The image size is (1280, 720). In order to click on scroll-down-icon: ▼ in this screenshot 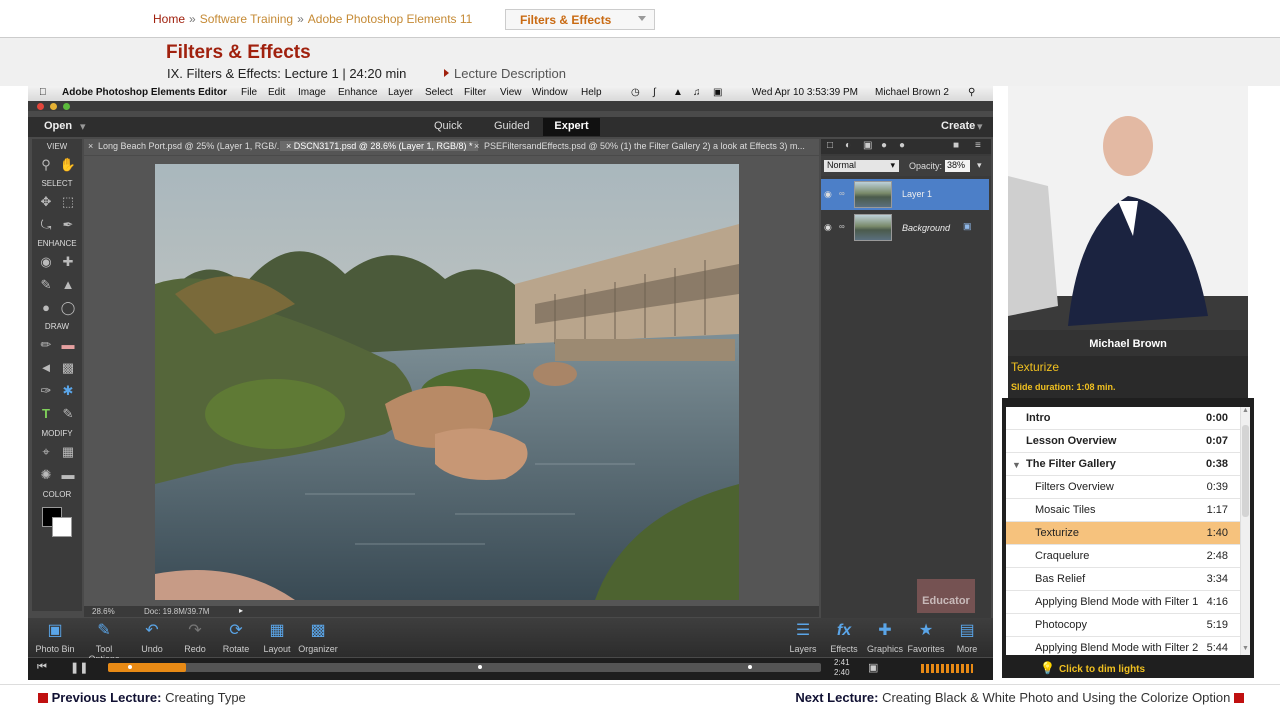, I will do `click(1245, 648)`.